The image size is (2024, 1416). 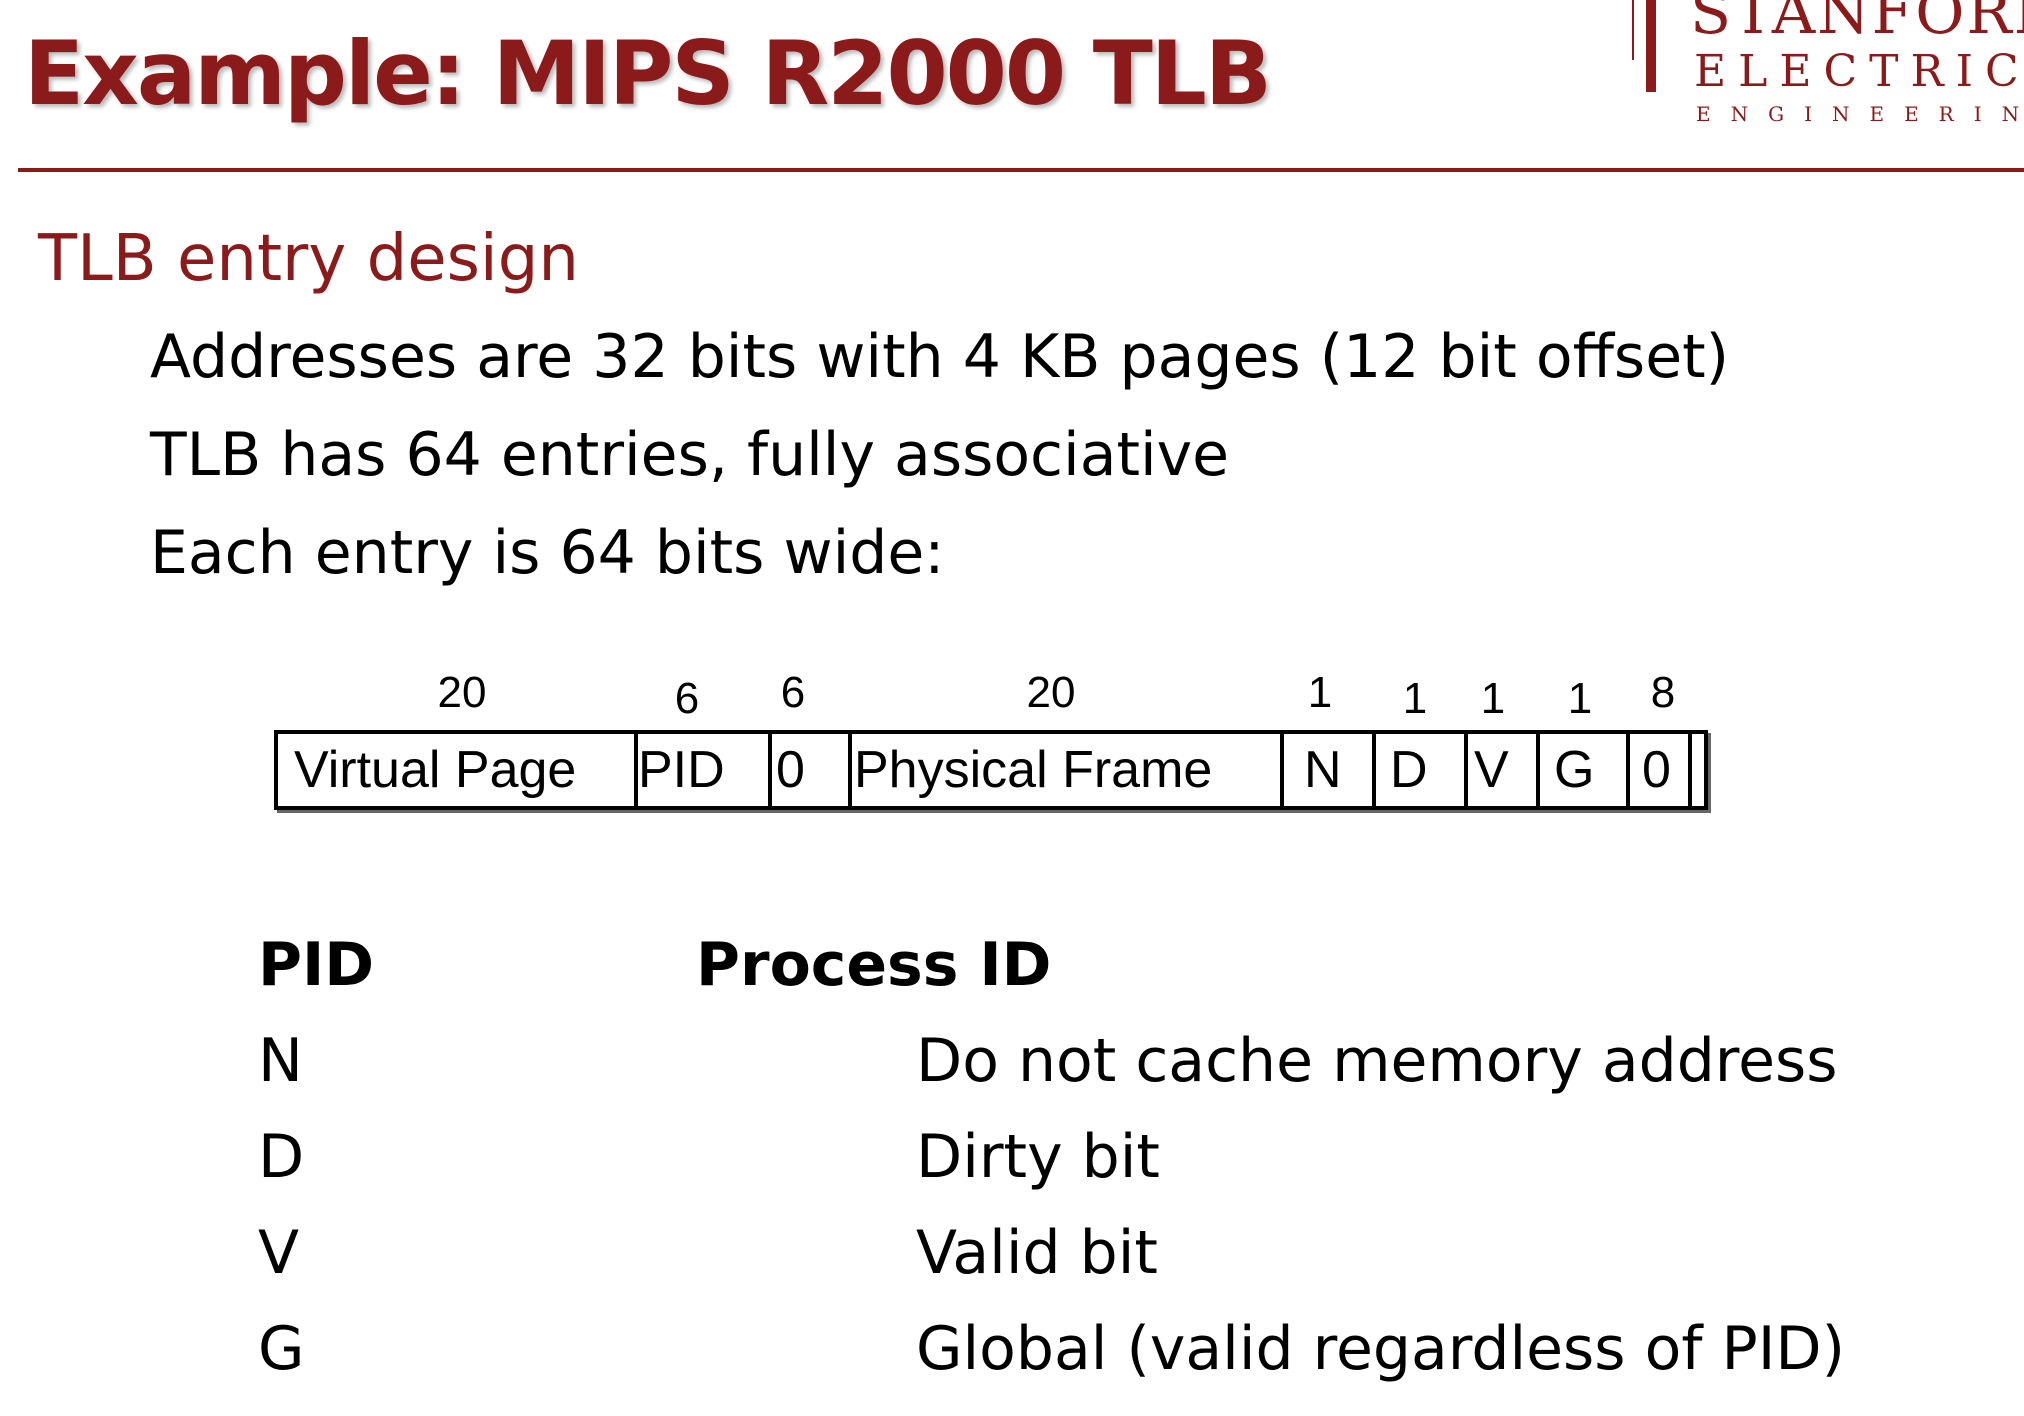 What do you see at coordinates (1491, 770) in the screenshot?
I see `field-v: V` at bounding box center [1491, 770].